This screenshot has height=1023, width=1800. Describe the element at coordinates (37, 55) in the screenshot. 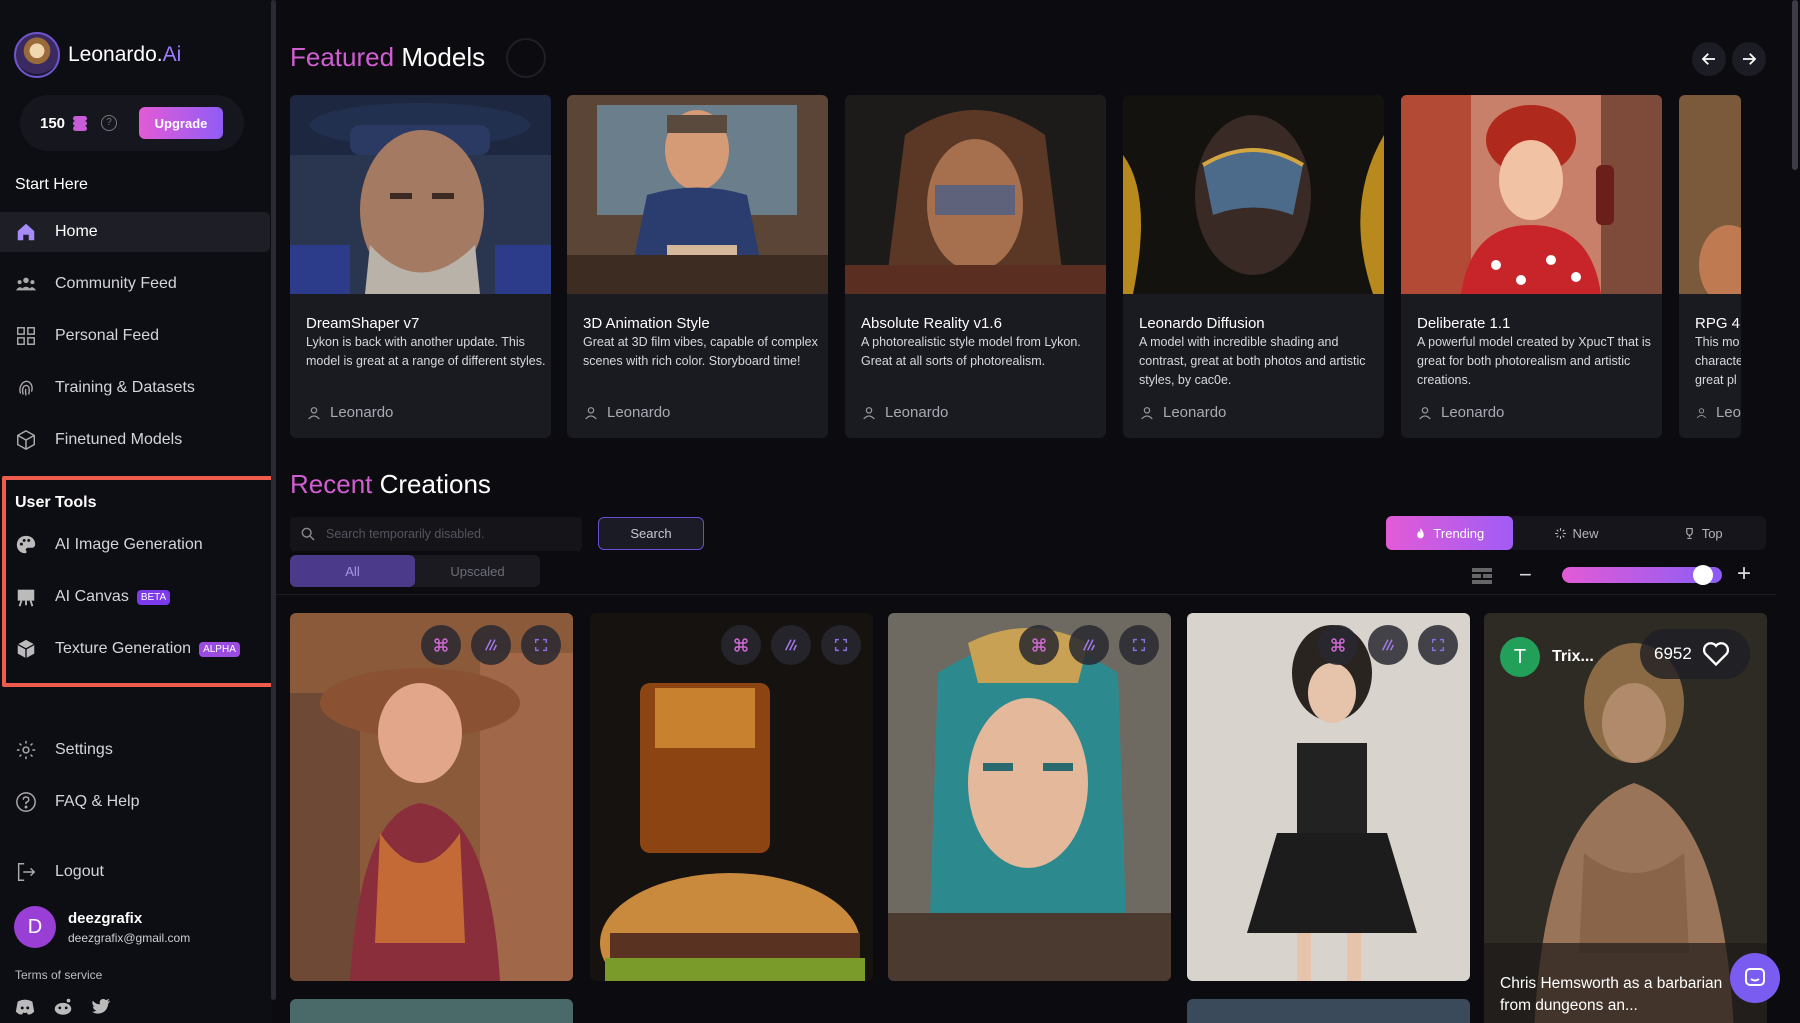

I see `leonardo-logo-icon` at that location.